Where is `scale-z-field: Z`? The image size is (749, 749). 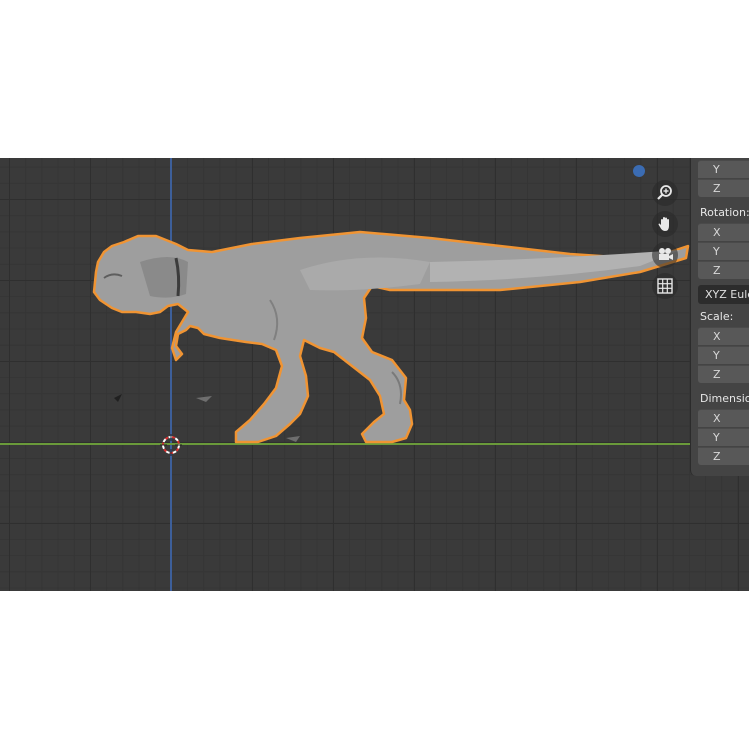
scale-z-field: Z is located at coordinates (723, 374).